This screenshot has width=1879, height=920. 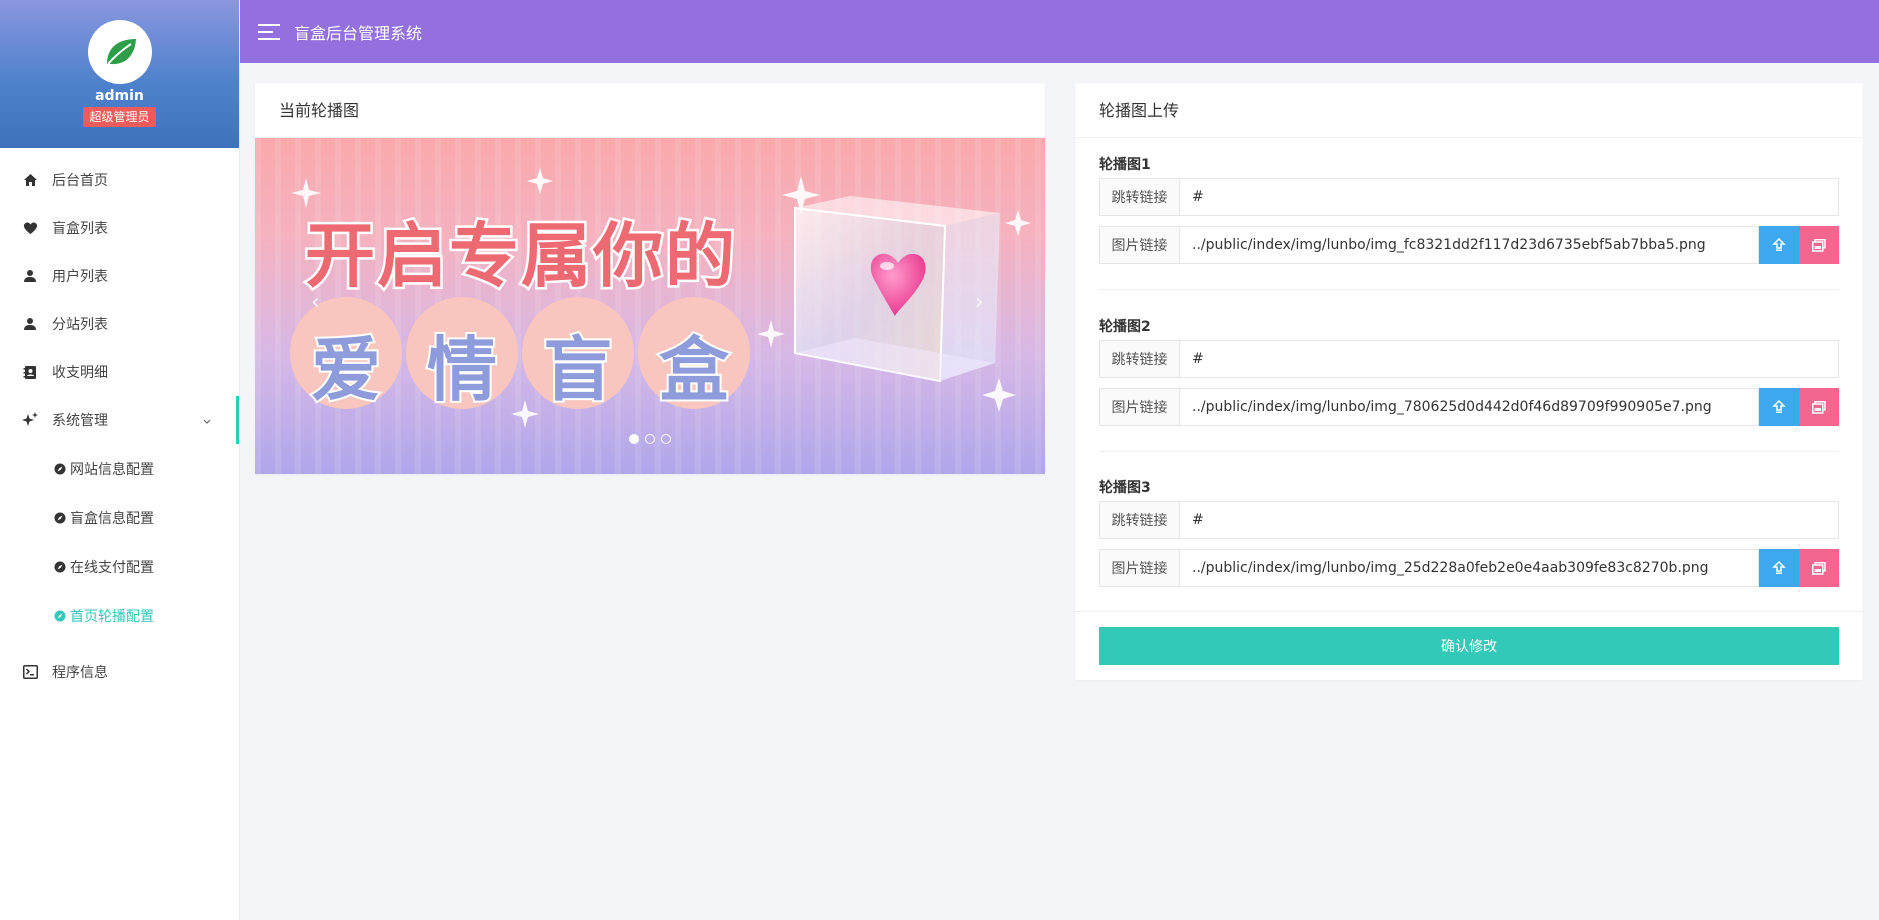 What do you see at coordinates (358, 33) in the screenshot?
I see `app-title: 盲盒后台管理系统` at bounding box center [358, 33].